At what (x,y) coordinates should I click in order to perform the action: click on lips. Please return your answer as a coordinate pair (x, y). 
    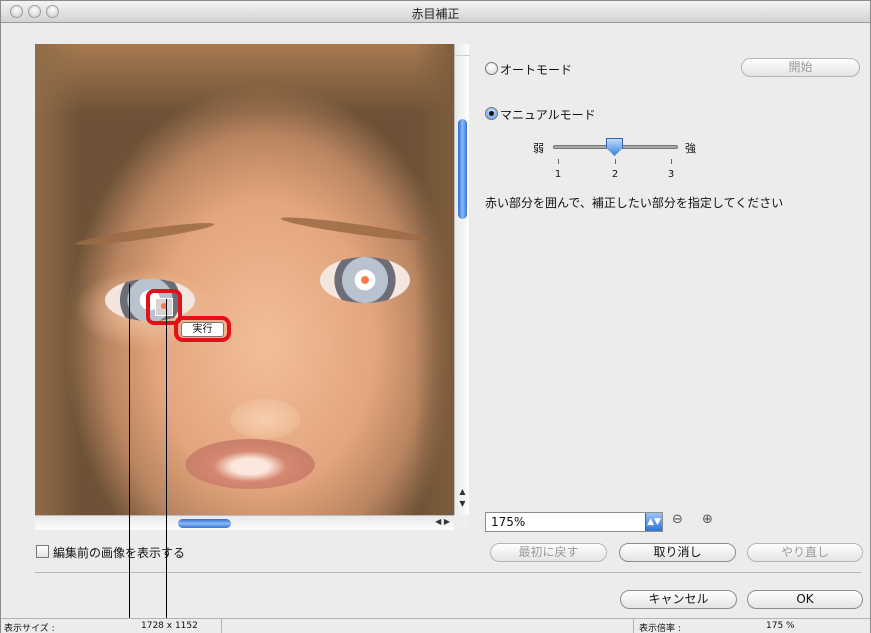
    Looking at the image, I should click on (250, 464).